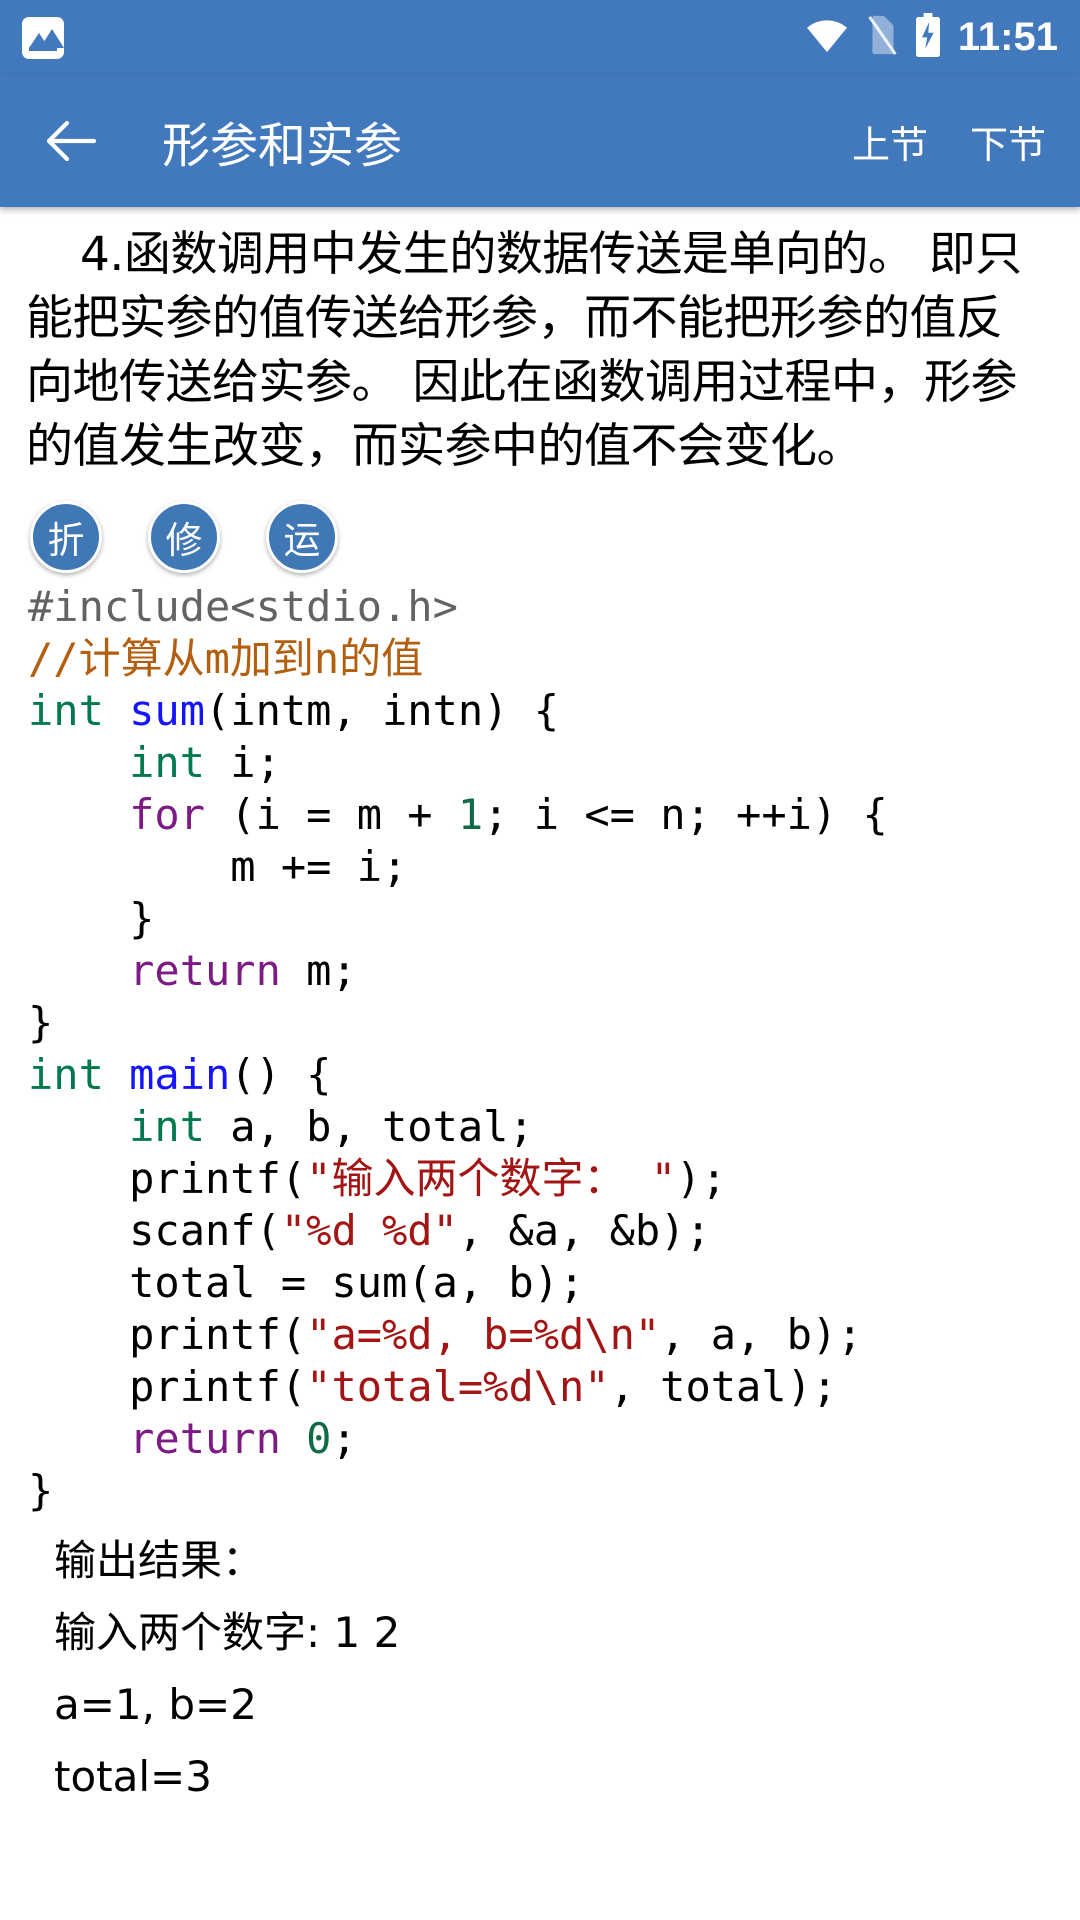 This screenshot has height=1920, width=1080. I want to click on next-section-button: 下节, so click(1008, 141).